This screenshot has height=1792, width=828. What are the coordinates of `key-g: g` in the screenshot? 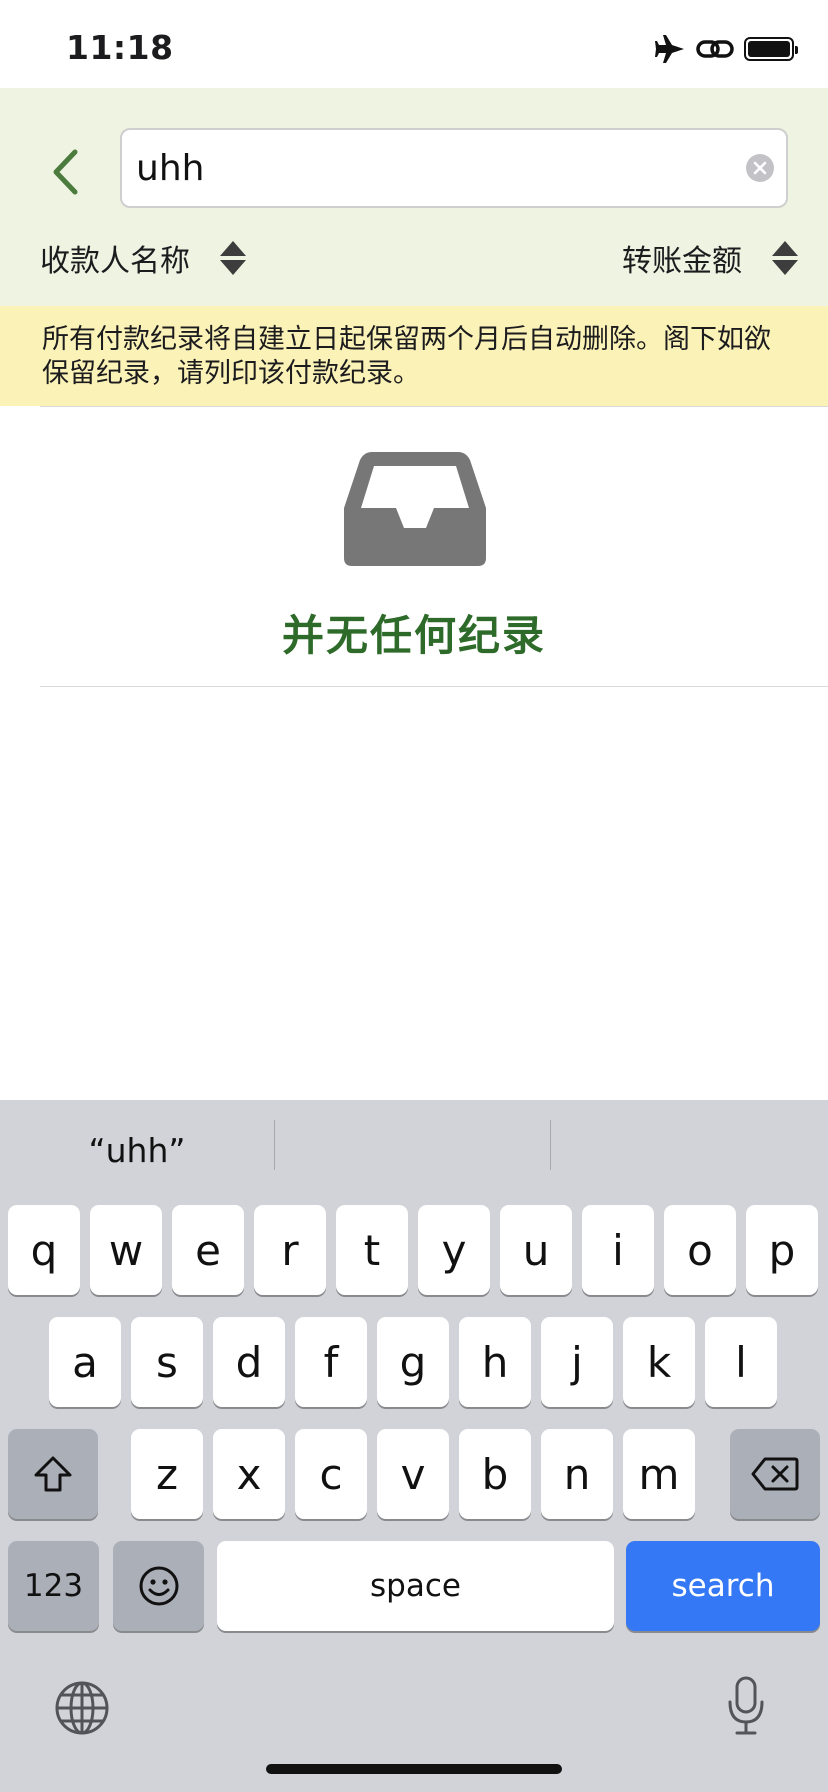 It's located at (413, 1362).